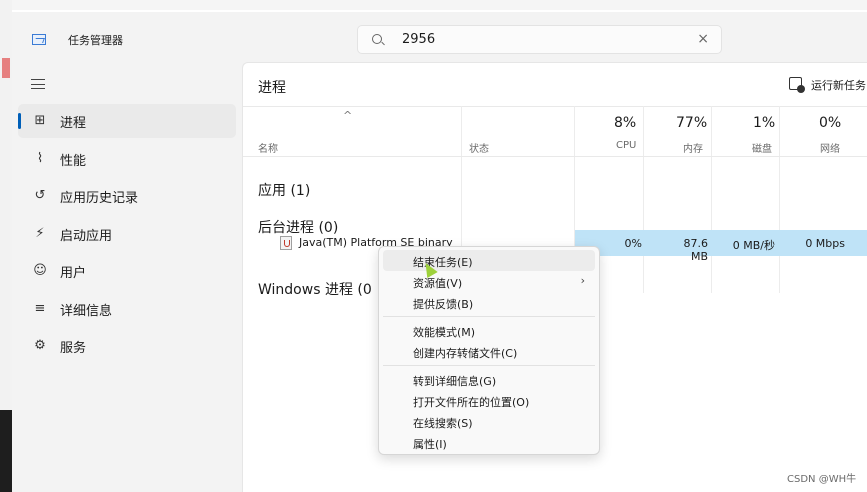 The width and height of the screenshot is (867, 492). Describe the element at coordinates (86, 236) in the screenshot. I see `sidebar-item-label: 启动应用` at that location.